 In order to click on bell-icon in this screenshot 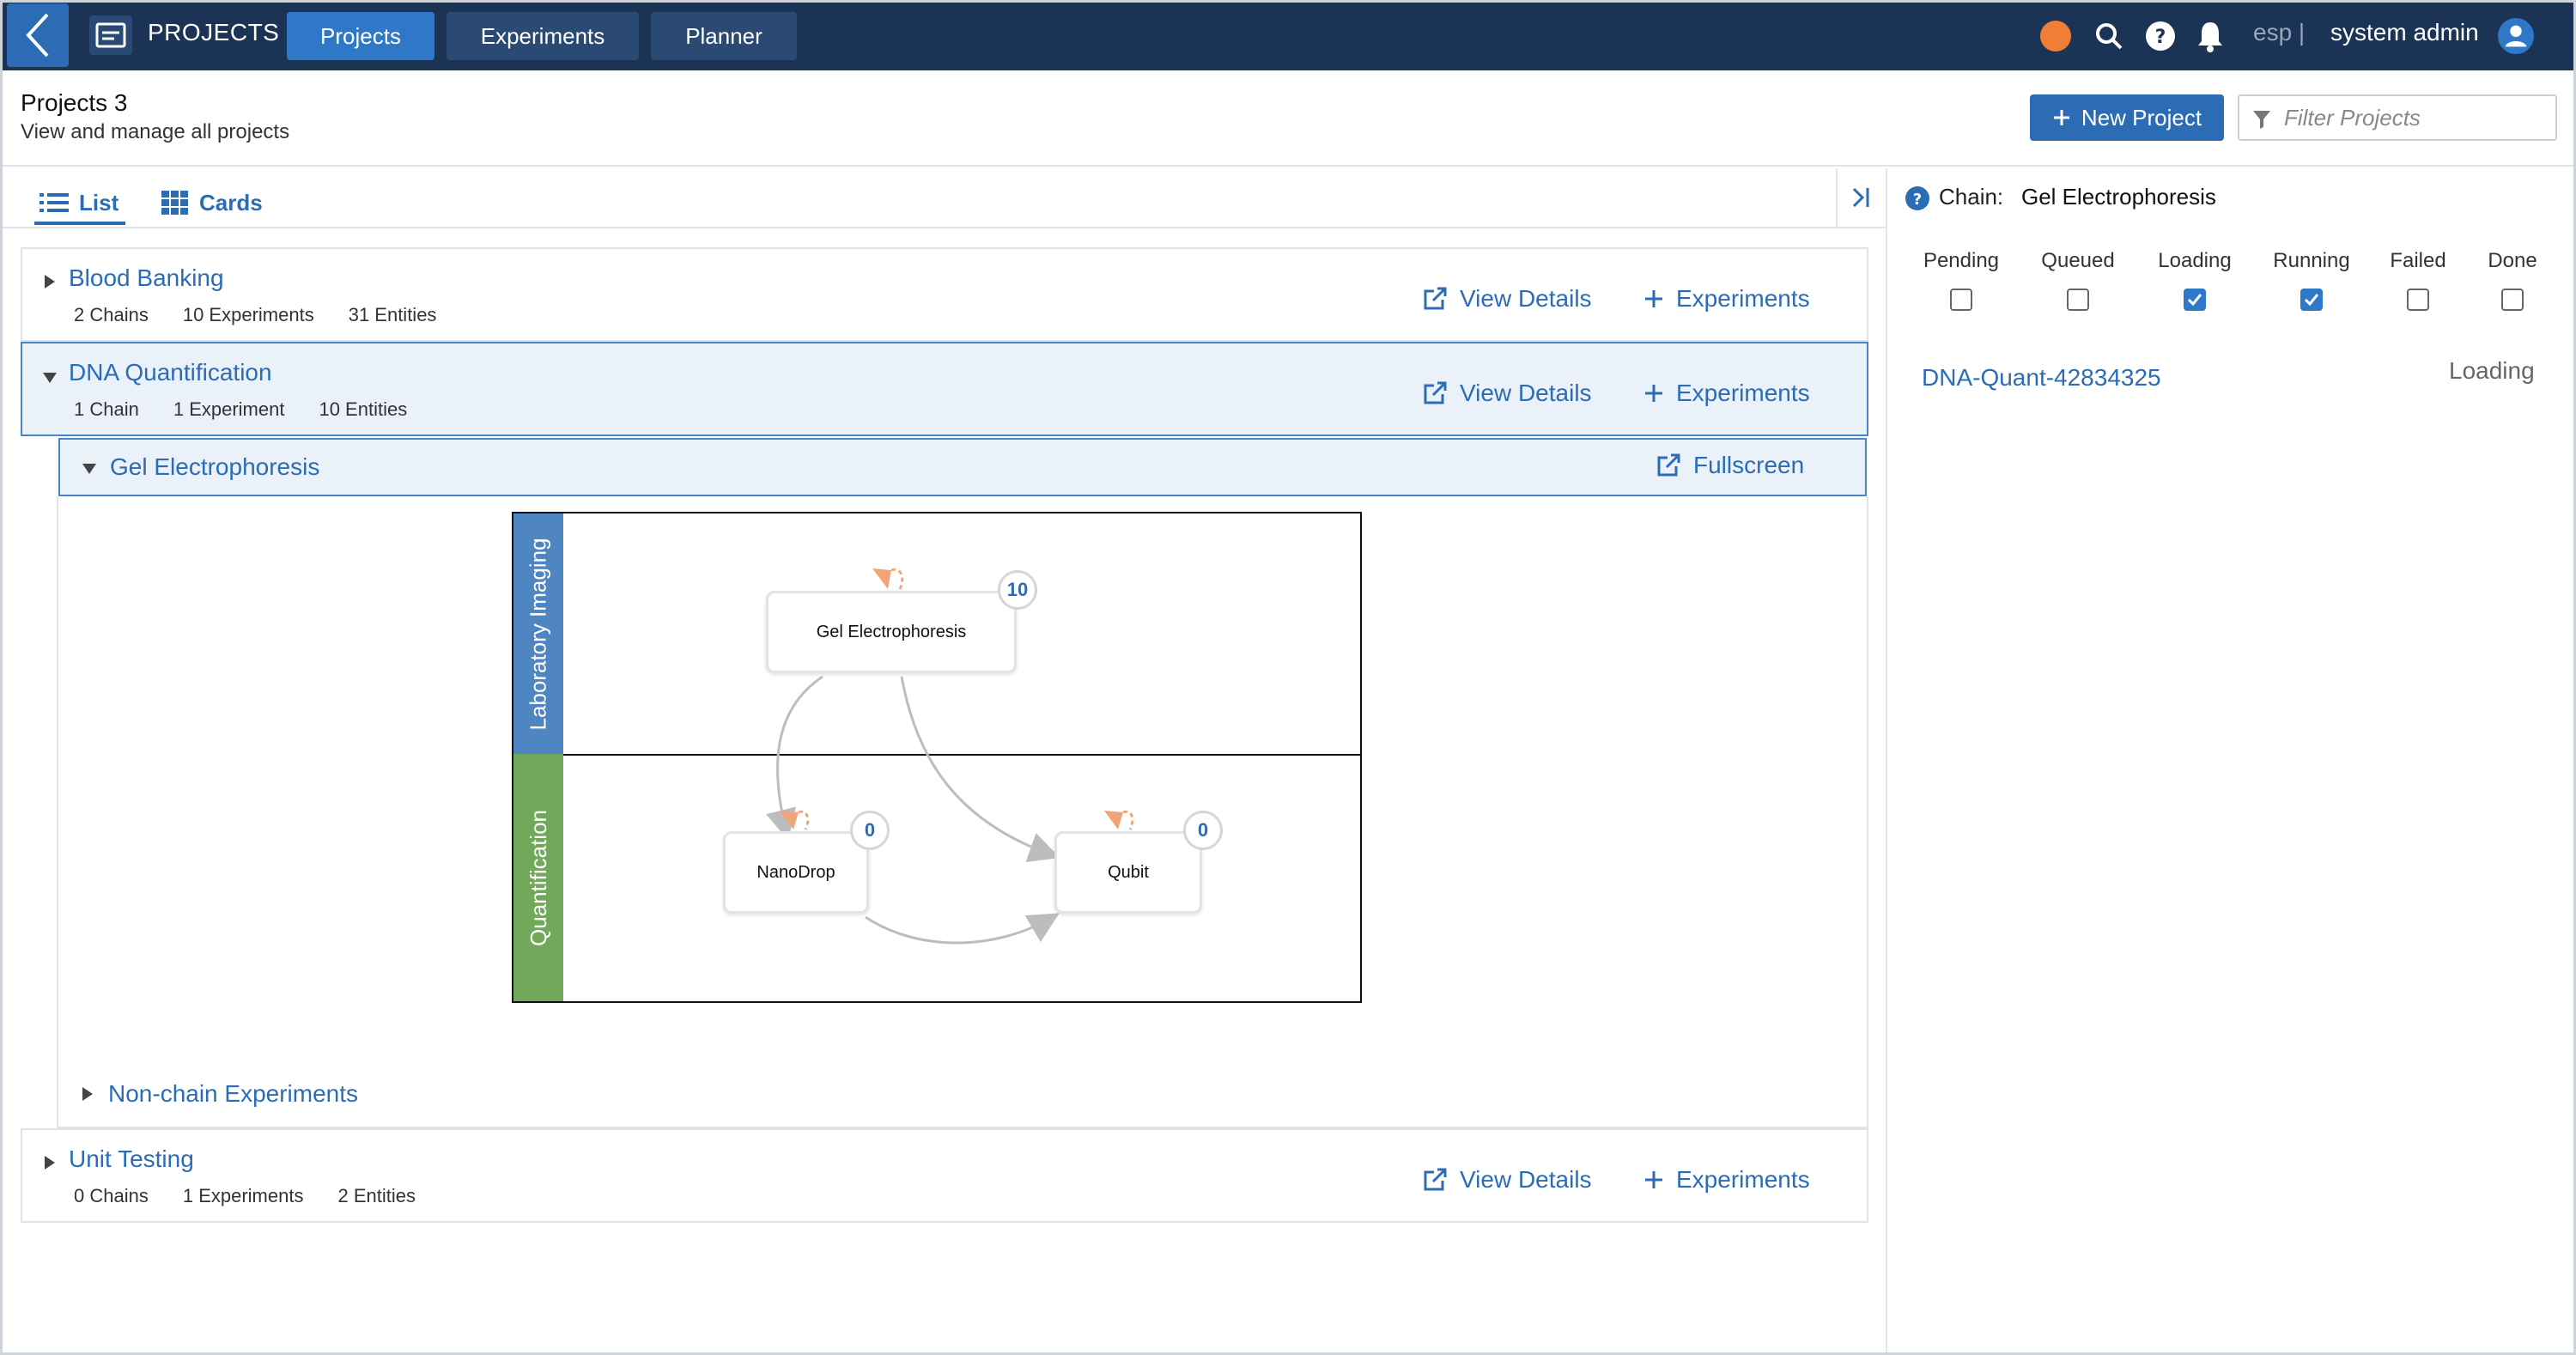, I will do `click(2210, 36)`.